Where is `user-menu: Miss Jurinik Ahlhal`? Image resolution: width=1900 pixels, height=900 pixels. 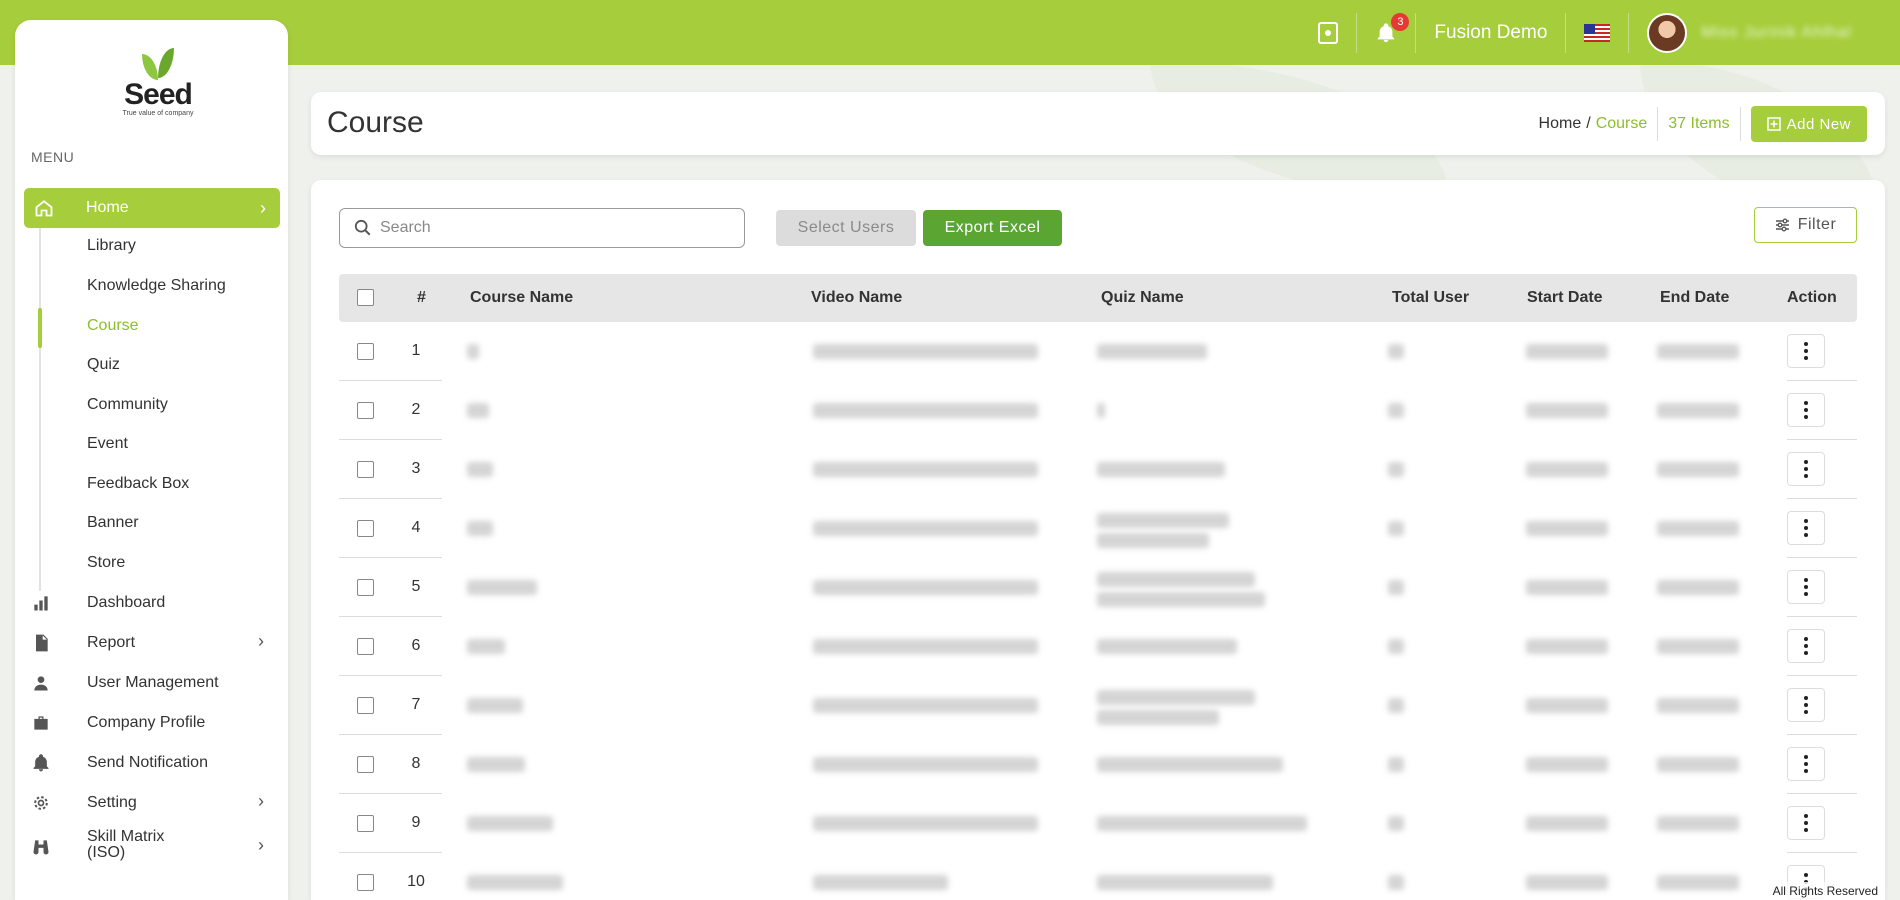
user-menu: Miss Jurinik Ahlhal is located at coordinates (1749, 32).